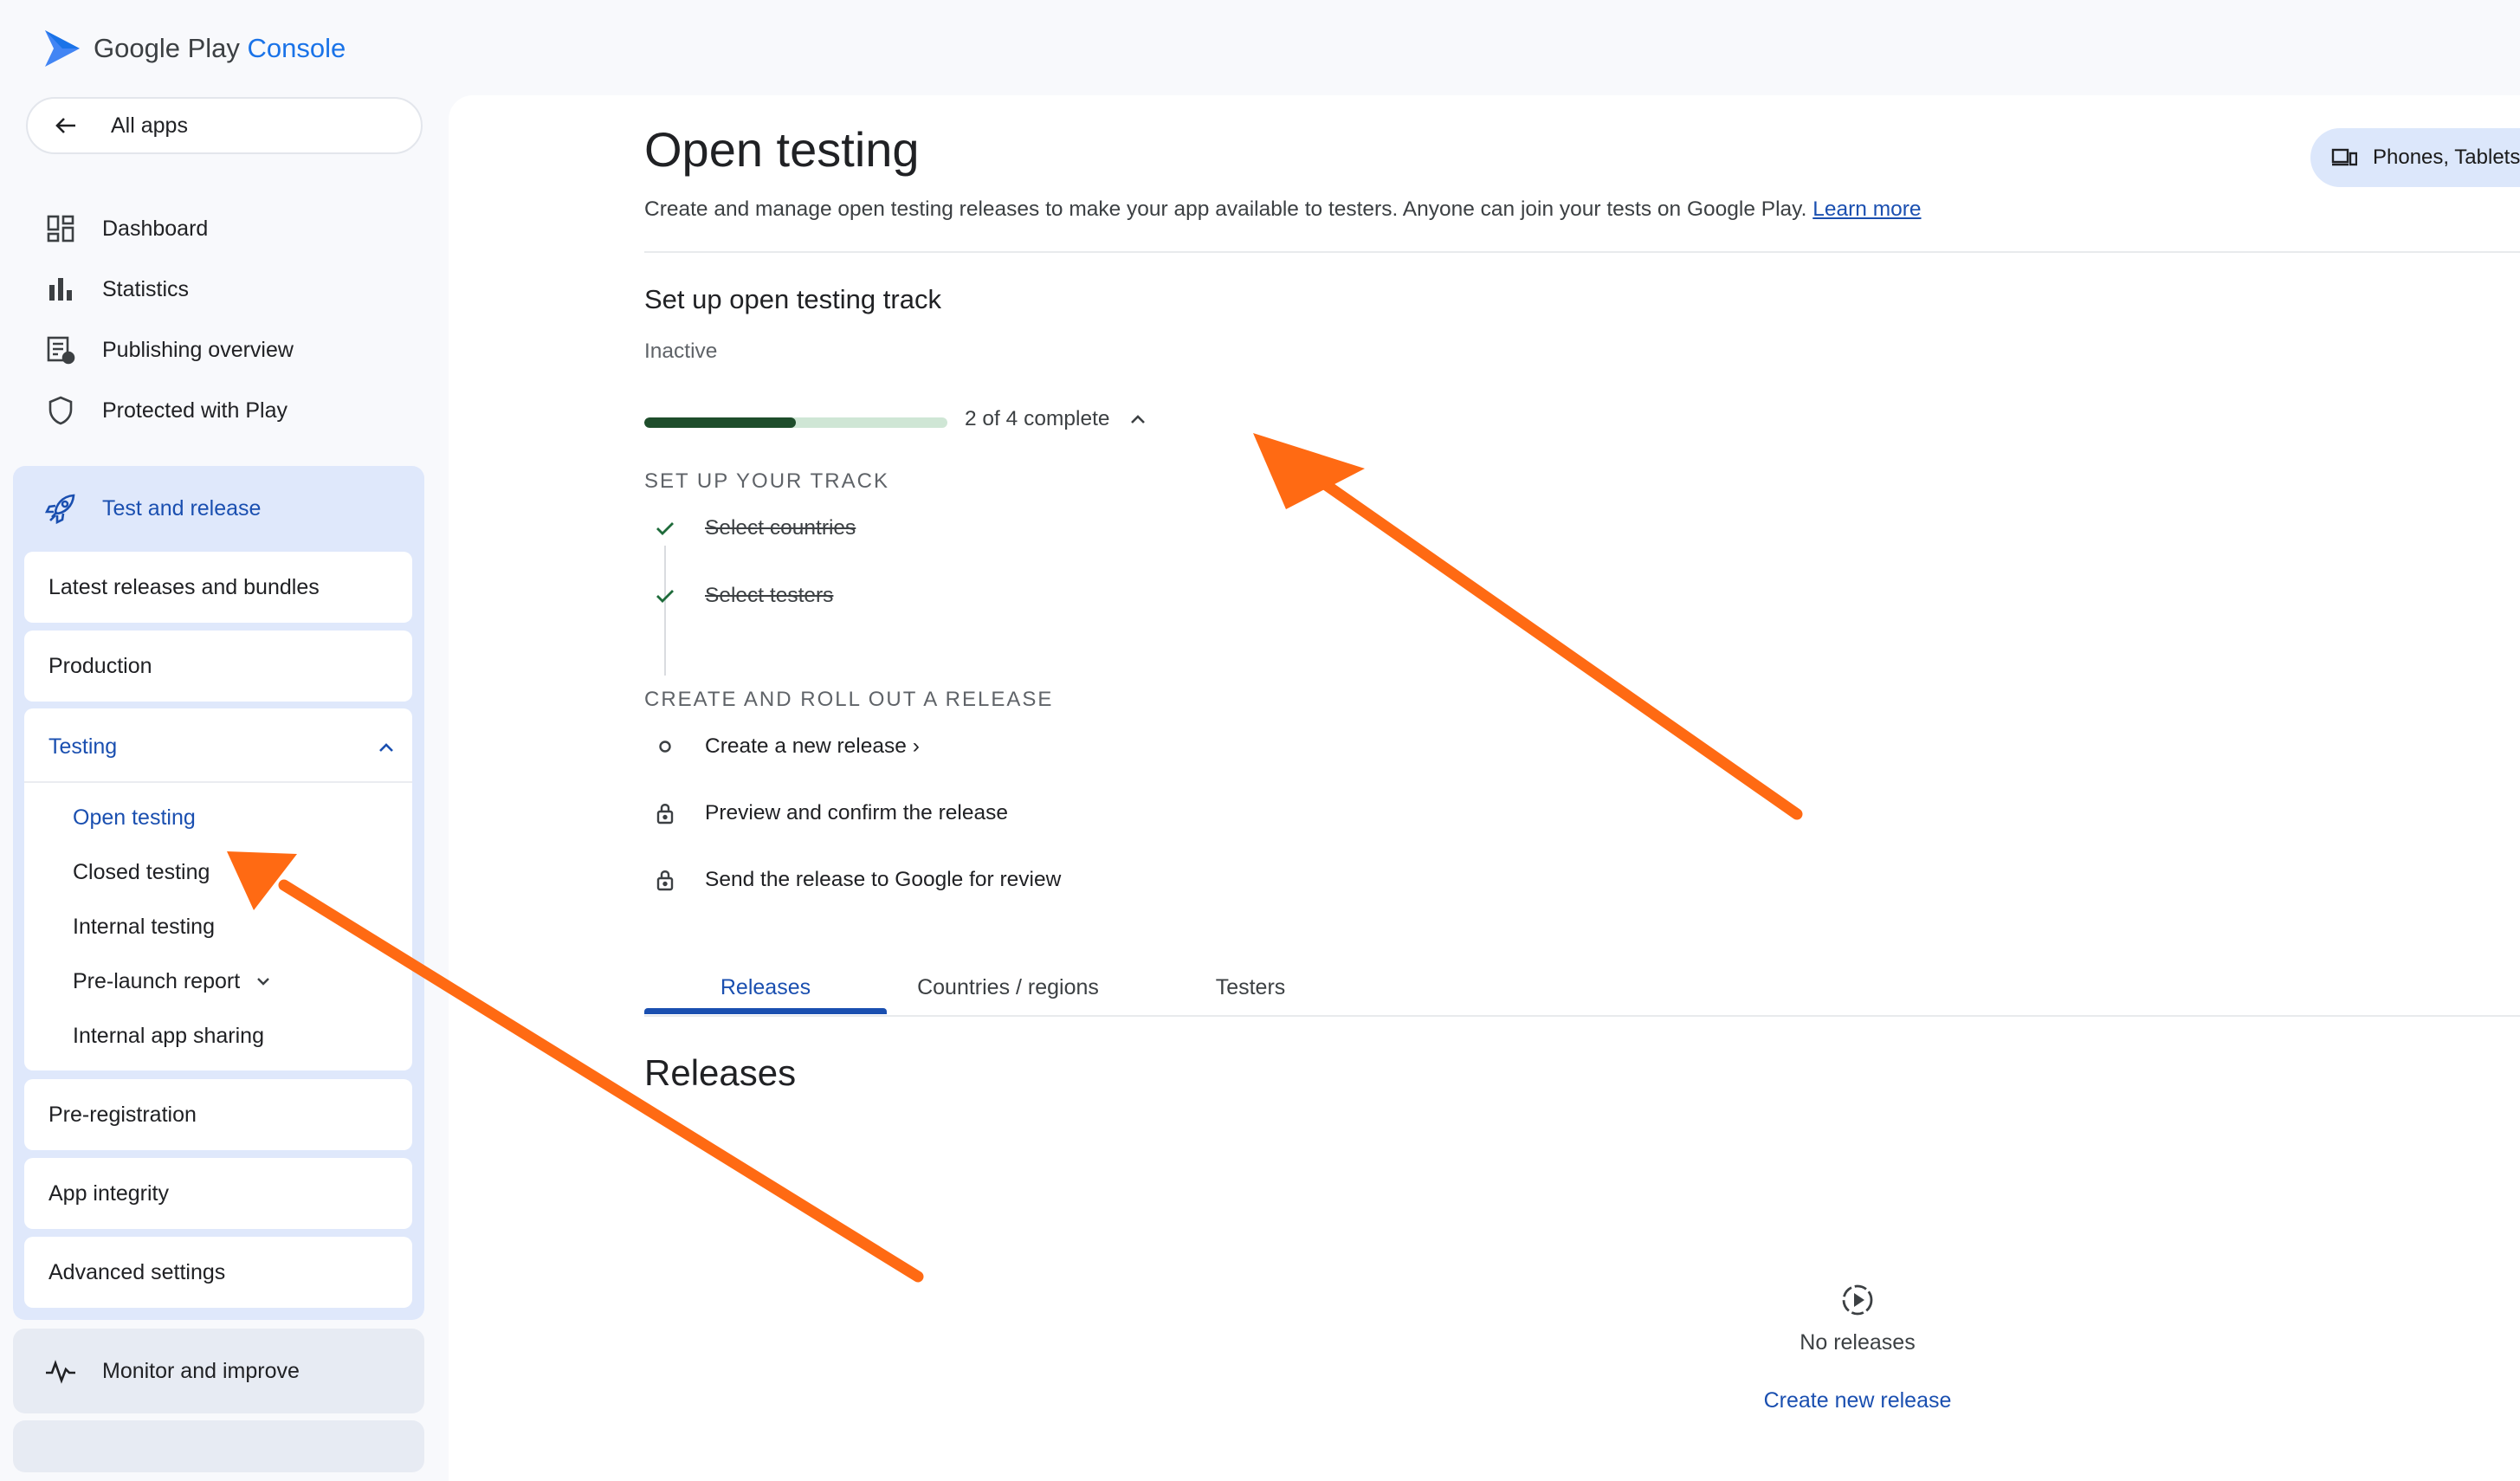 This screenshot has height=1481, width=2520. Describe the element at coordinates (149, 126) in the screenshot. I see `all-apps-label: All apps` at that location.